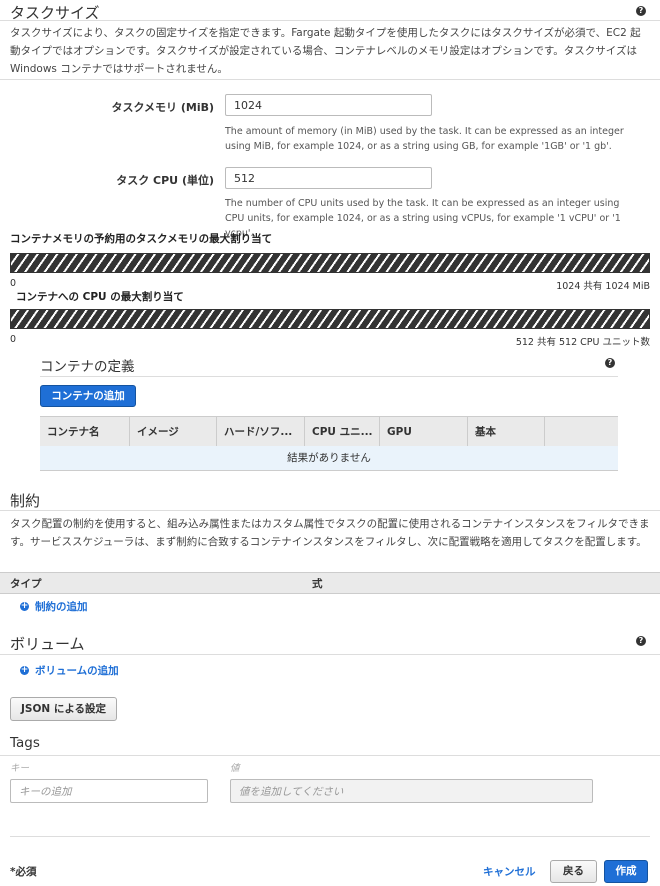  Describe the element at coordinates (506, 432) in the screenshot. I see `col-essential: 基本` at that location.